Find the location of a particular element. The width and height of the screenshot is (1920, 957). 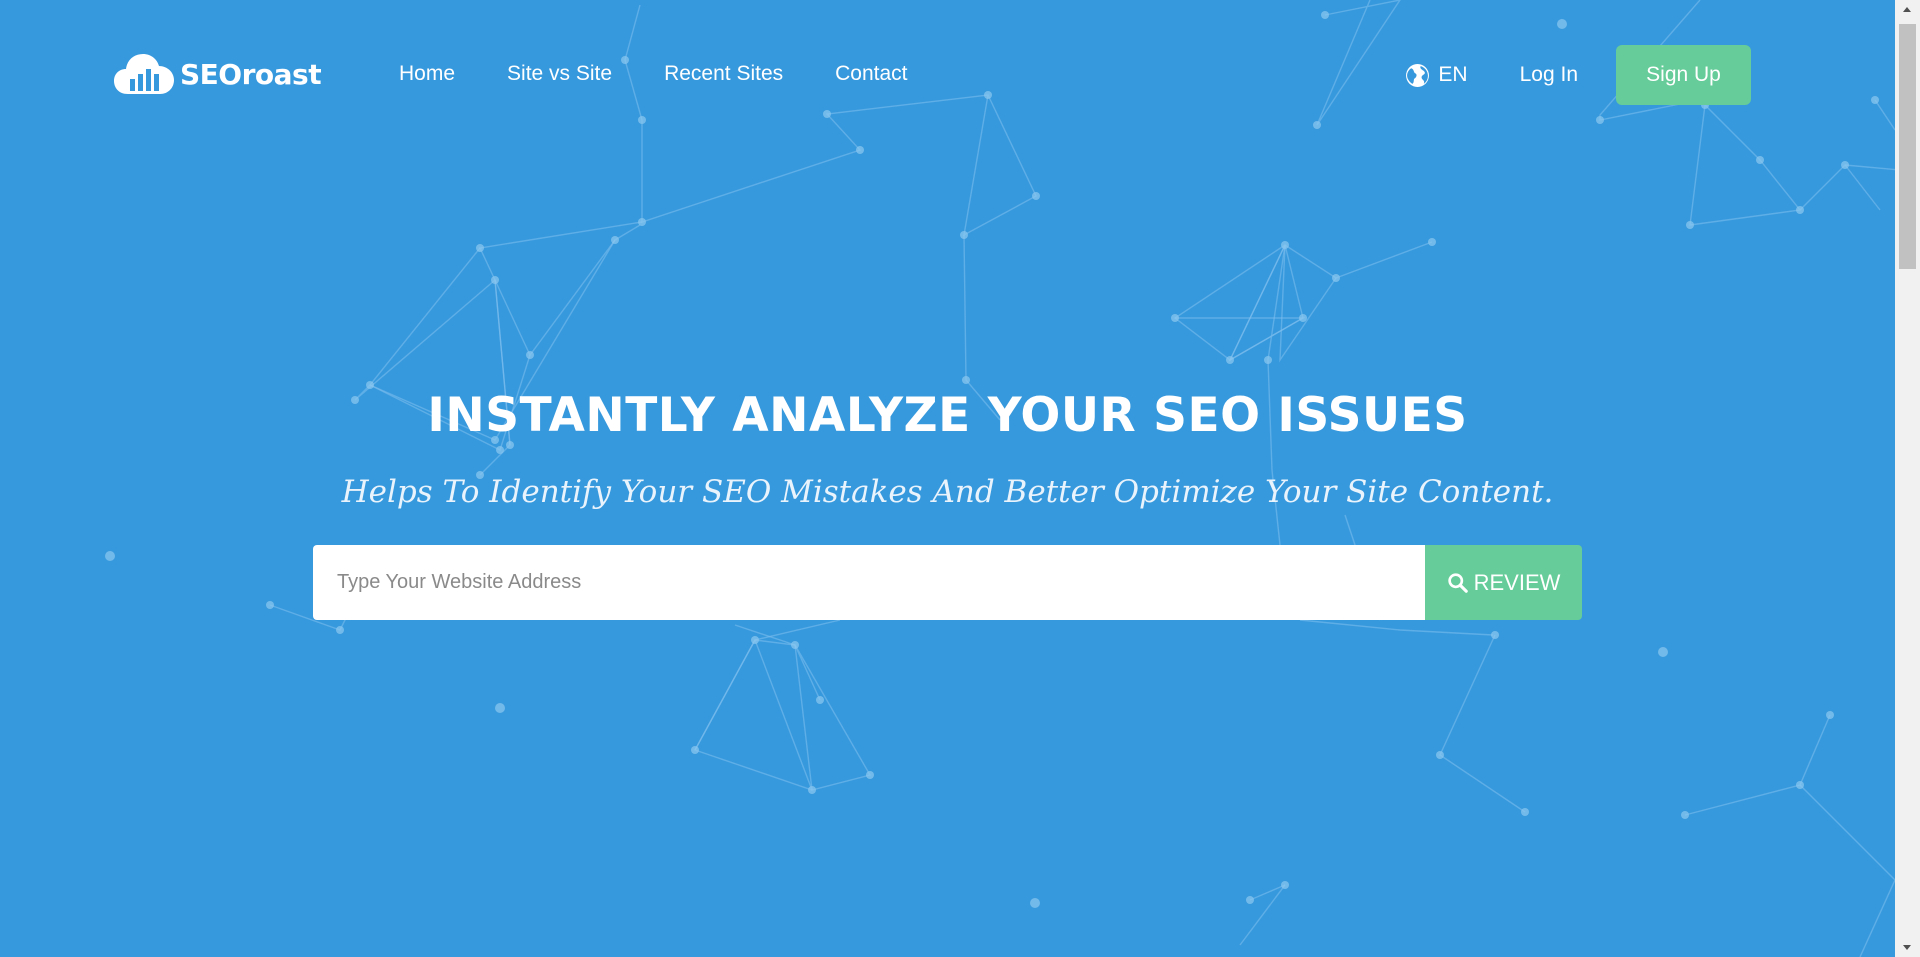

website-address-input is located at coordinates (869, 582).